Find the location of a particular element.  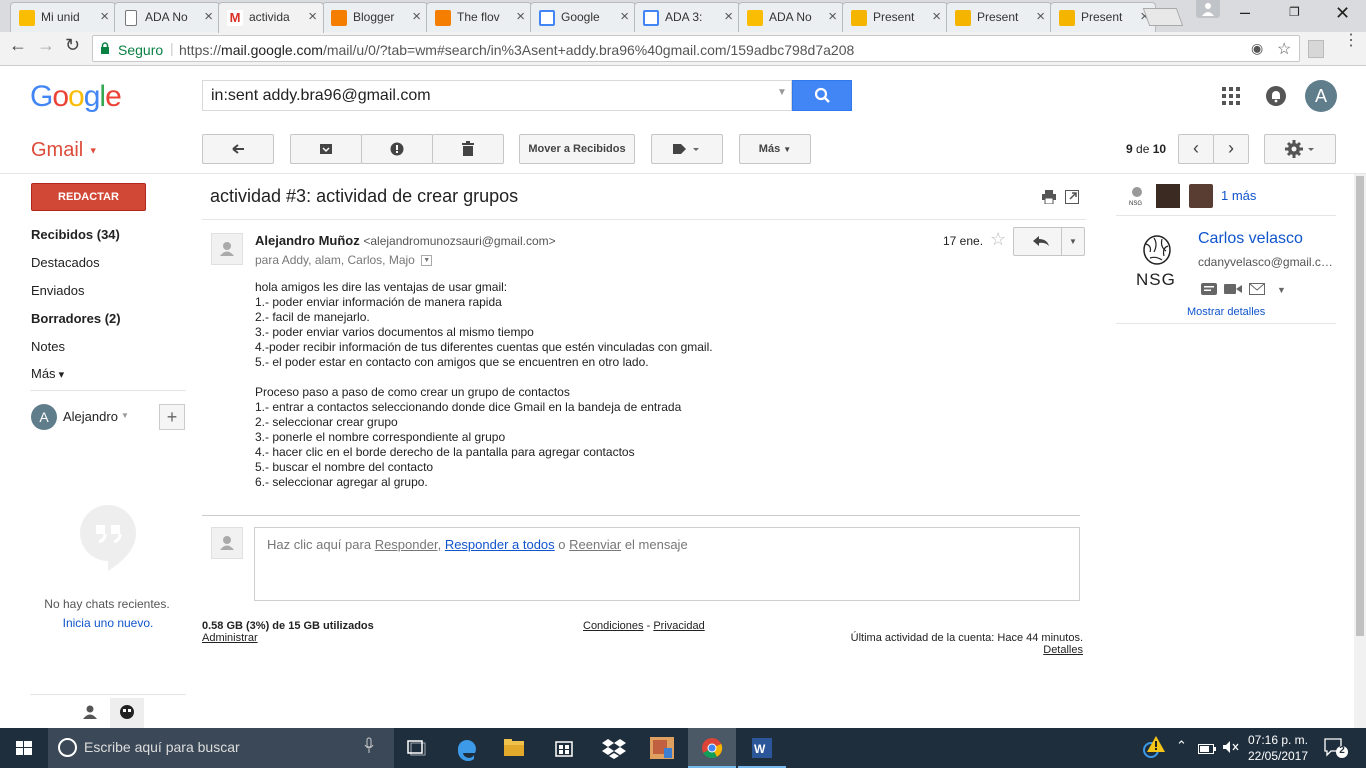

system-tray-warning-icon is located at coordinates (1156, 748).